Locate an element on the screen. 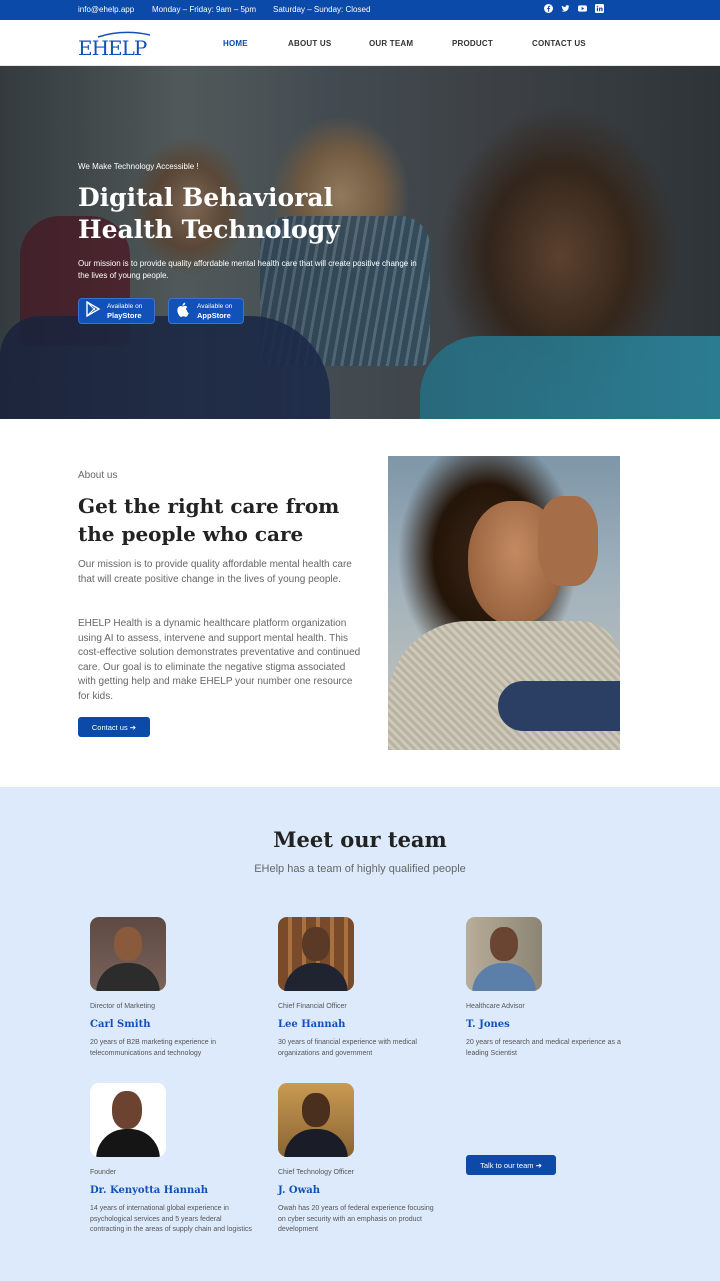 The image size is (720, 1281). weekday-hours: Monday – Friday: 9am – 5pm is located at coordinates (204, 9).